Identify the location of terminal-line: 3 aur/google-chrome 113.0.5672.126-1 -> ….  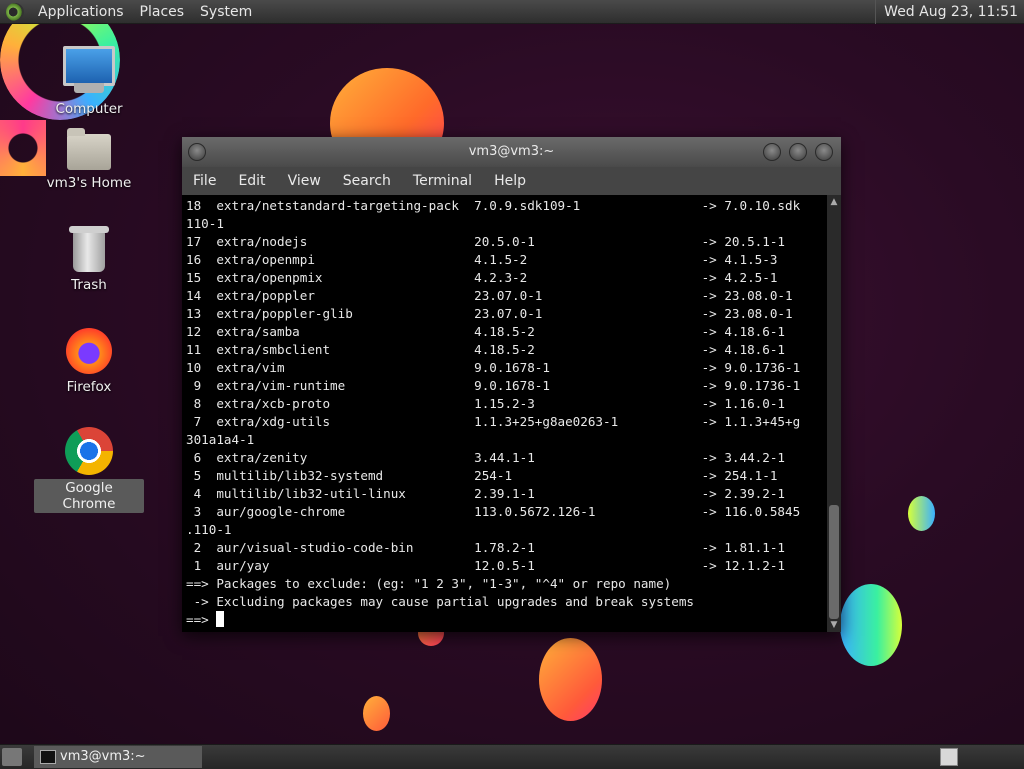
(493, 511).